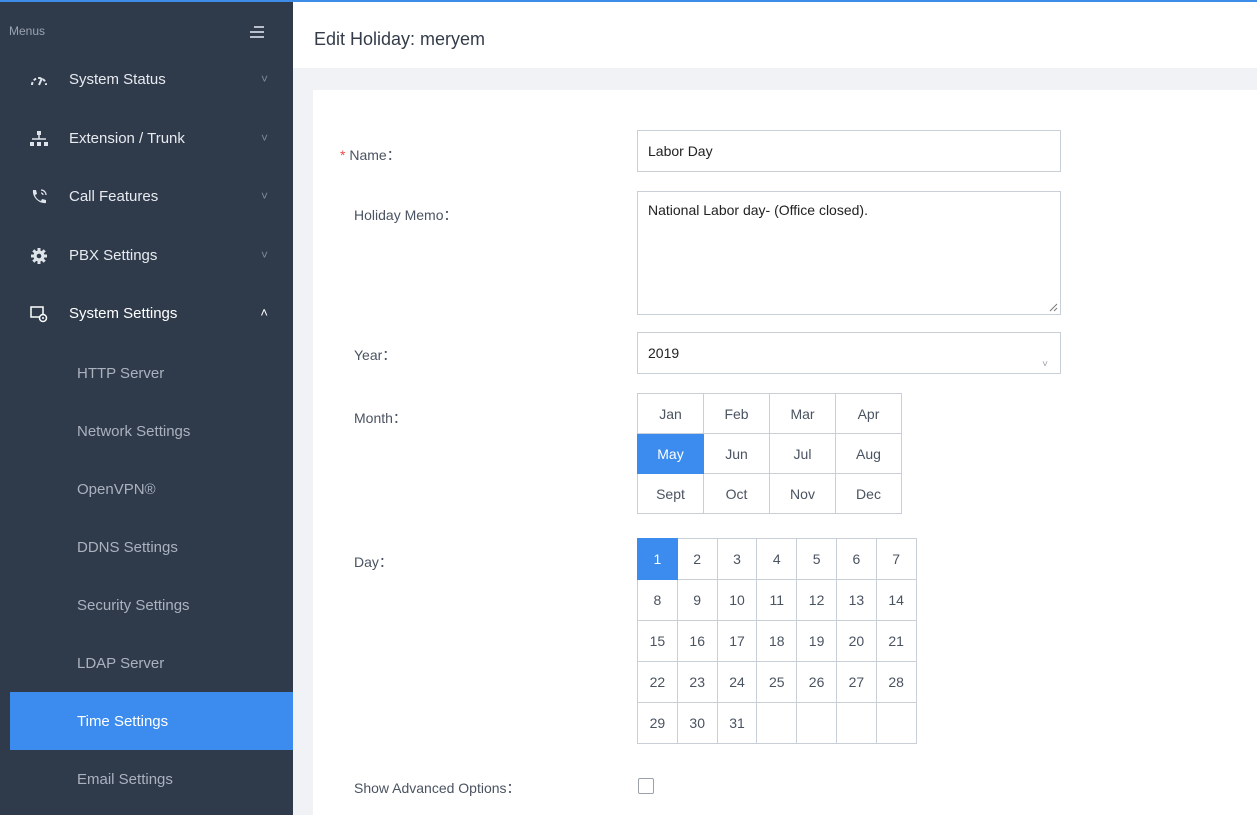  I want to click on day-cell: 30, so click(697, 723).